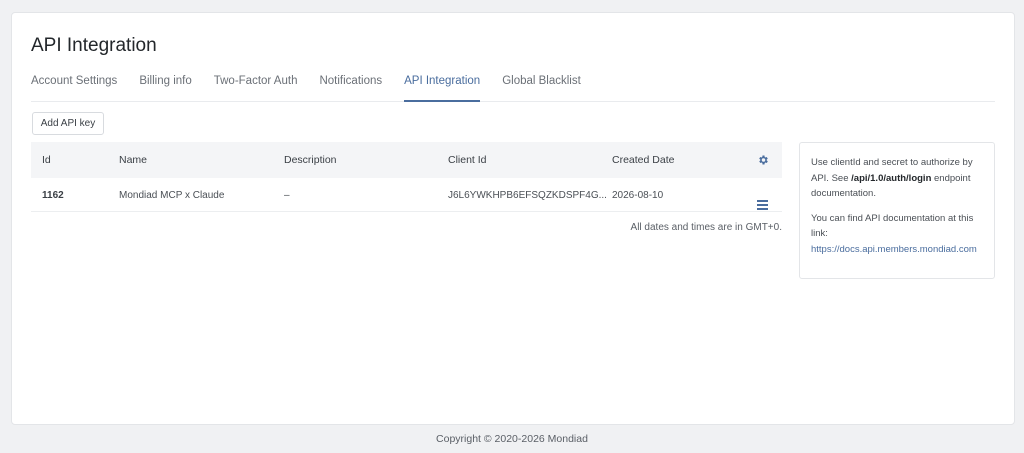  Describe the element at coordinates (891, 178) in the screenshot. I see `auth-endpoint: /api/1.0/auth/login` at that location.